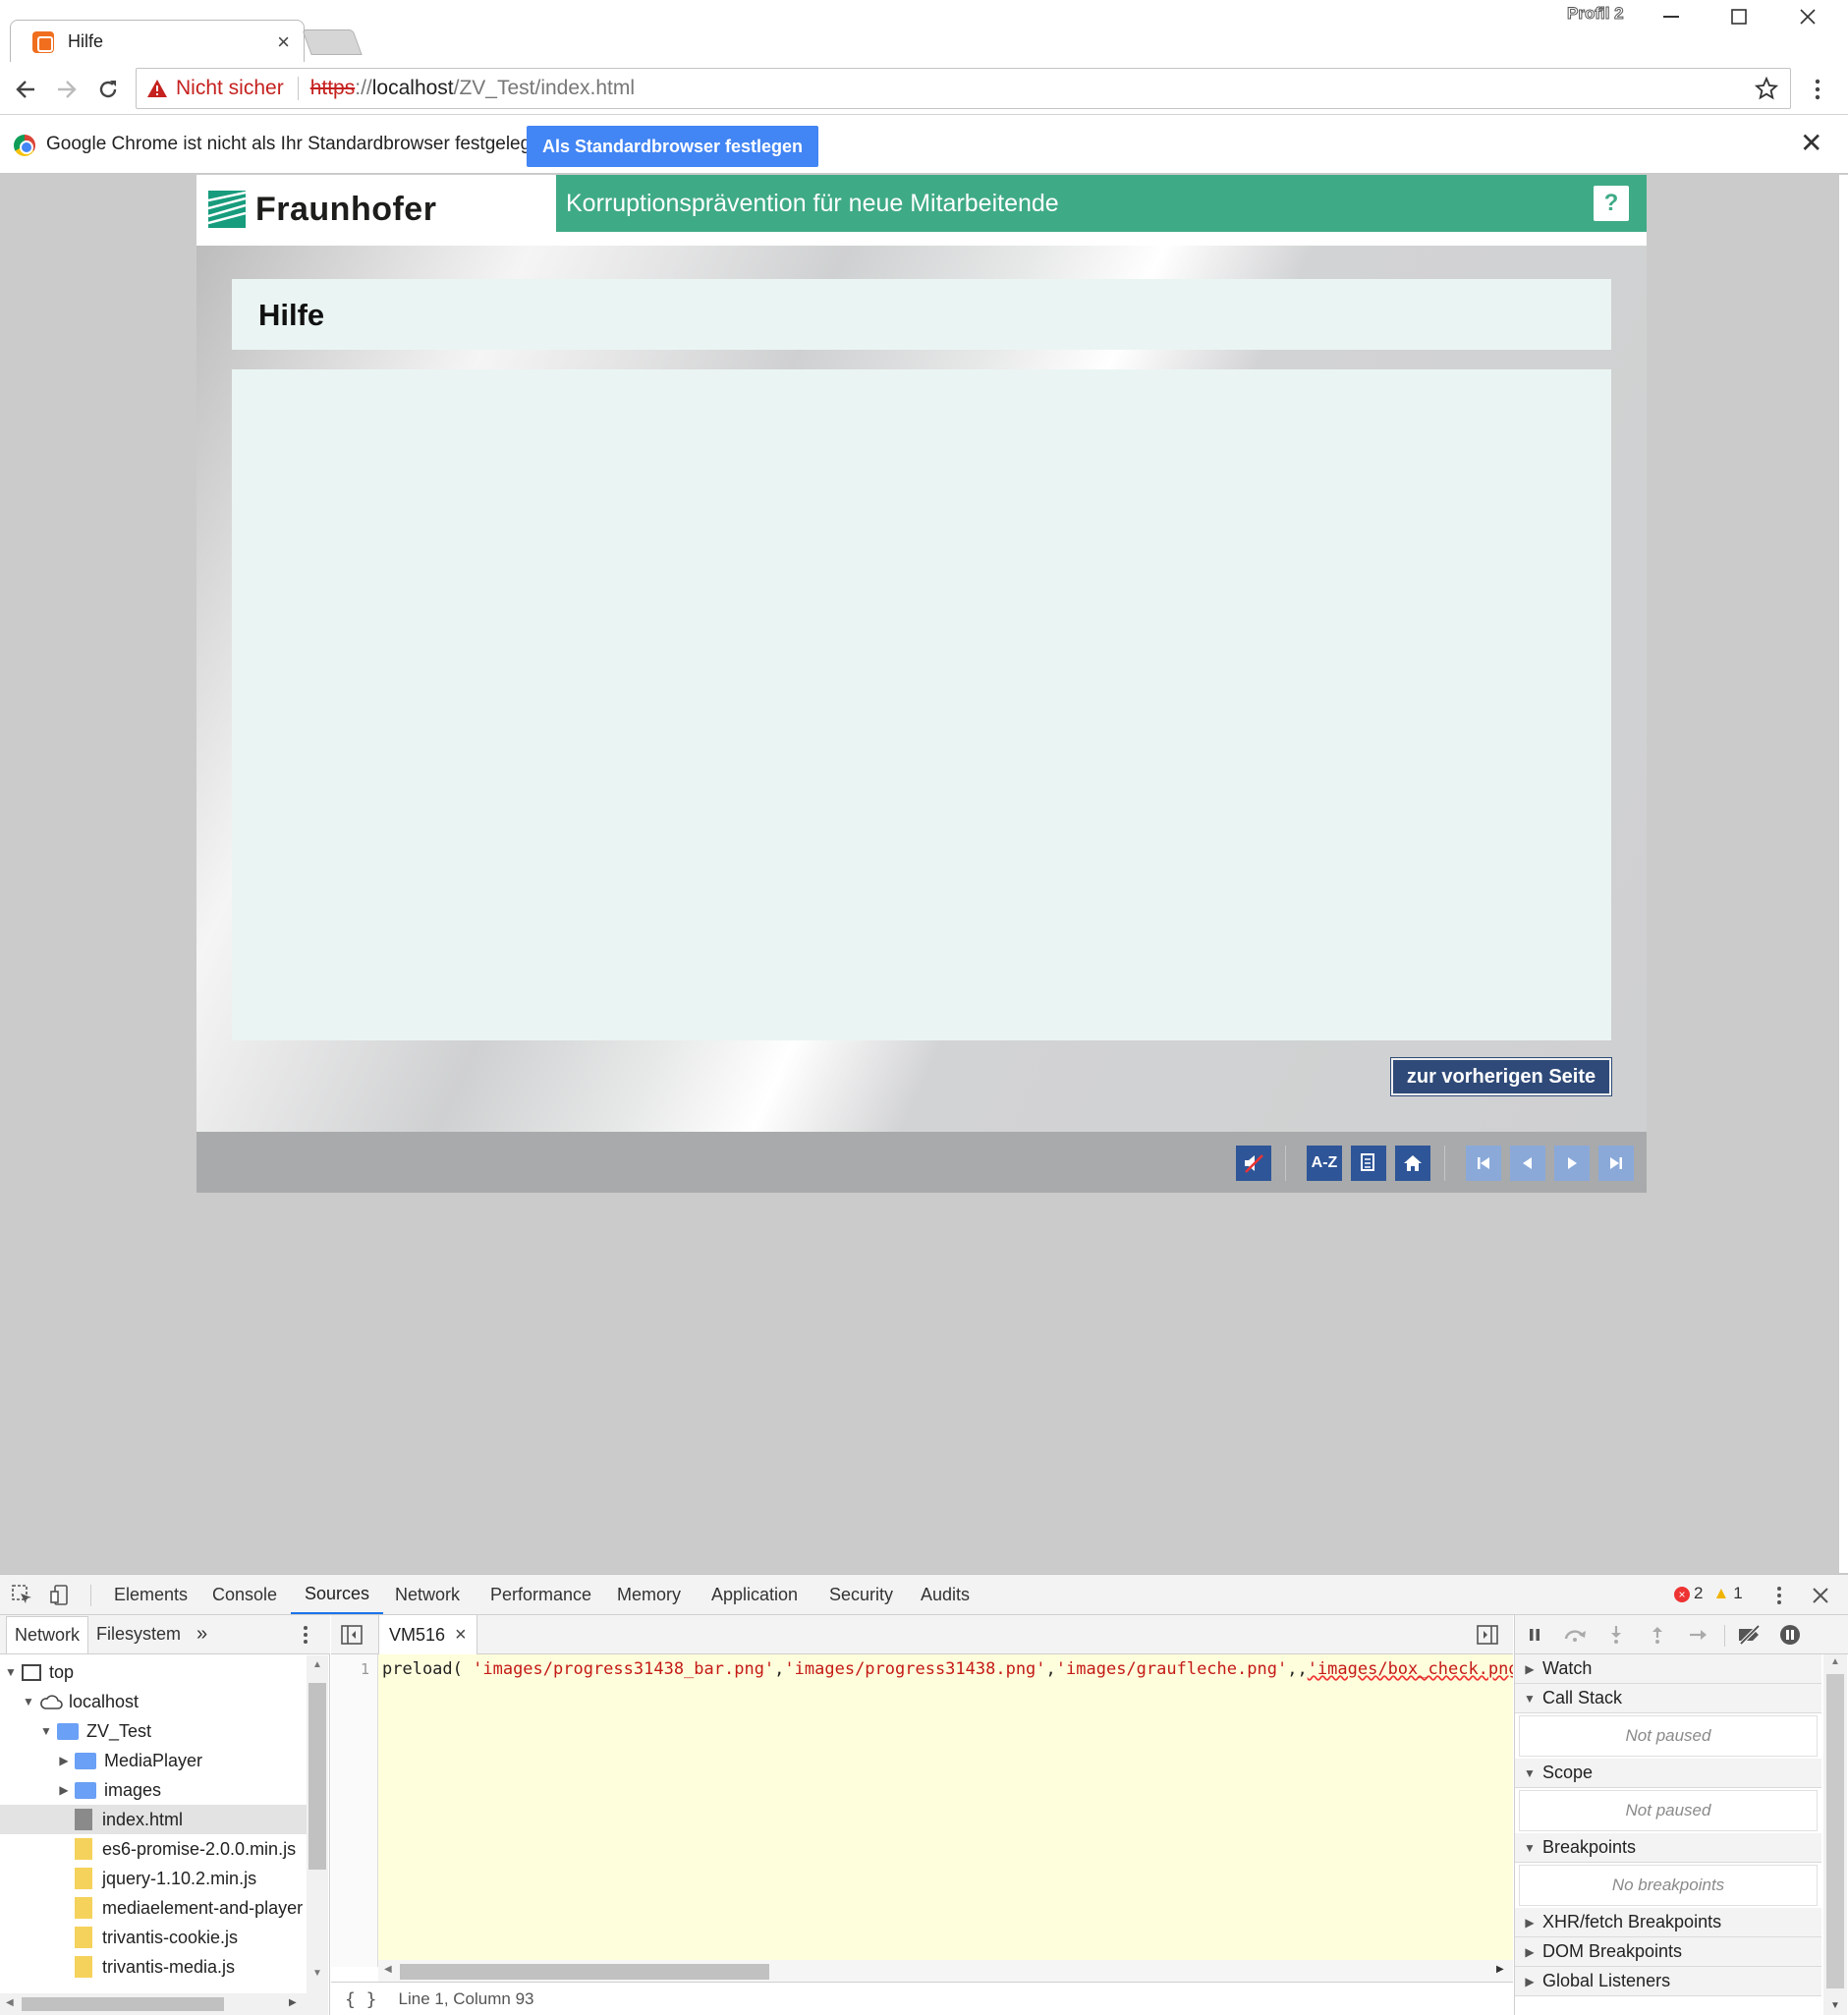 This screenshot has width=1848, height=2015. I want to click on debugger-section-header: ▼ Call Stack, so click(1668, 1699).